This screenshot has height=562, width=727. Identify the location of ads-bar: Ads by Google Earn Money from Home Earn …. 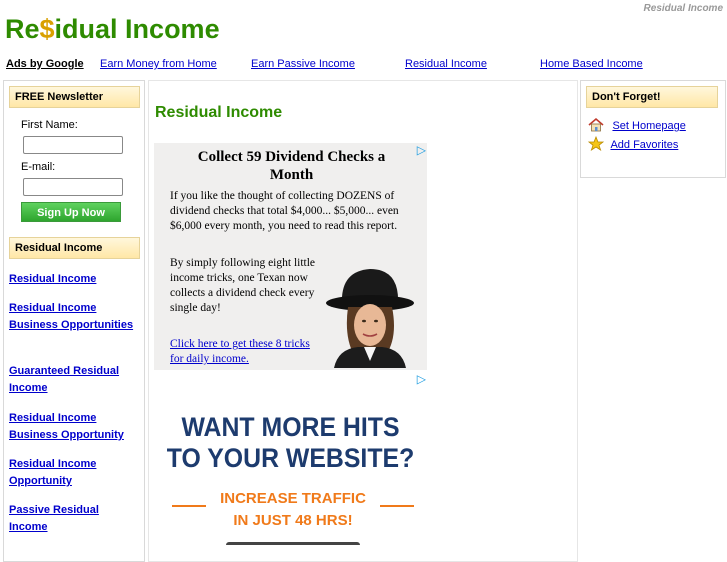
(356, 65).